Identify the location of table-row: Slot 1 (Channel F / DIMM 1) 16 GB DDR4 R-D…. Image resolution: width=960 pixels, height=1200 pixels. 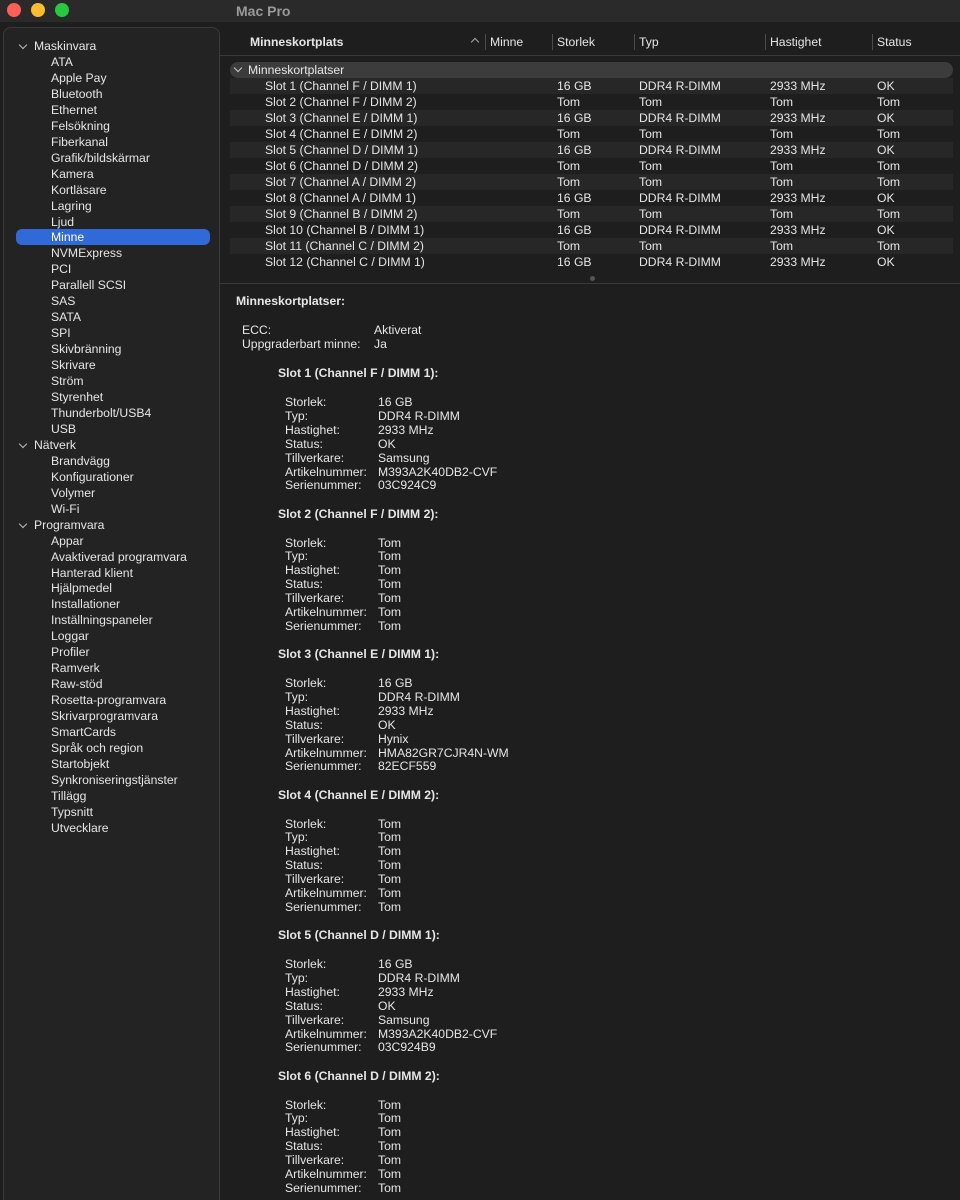
(591, 86).